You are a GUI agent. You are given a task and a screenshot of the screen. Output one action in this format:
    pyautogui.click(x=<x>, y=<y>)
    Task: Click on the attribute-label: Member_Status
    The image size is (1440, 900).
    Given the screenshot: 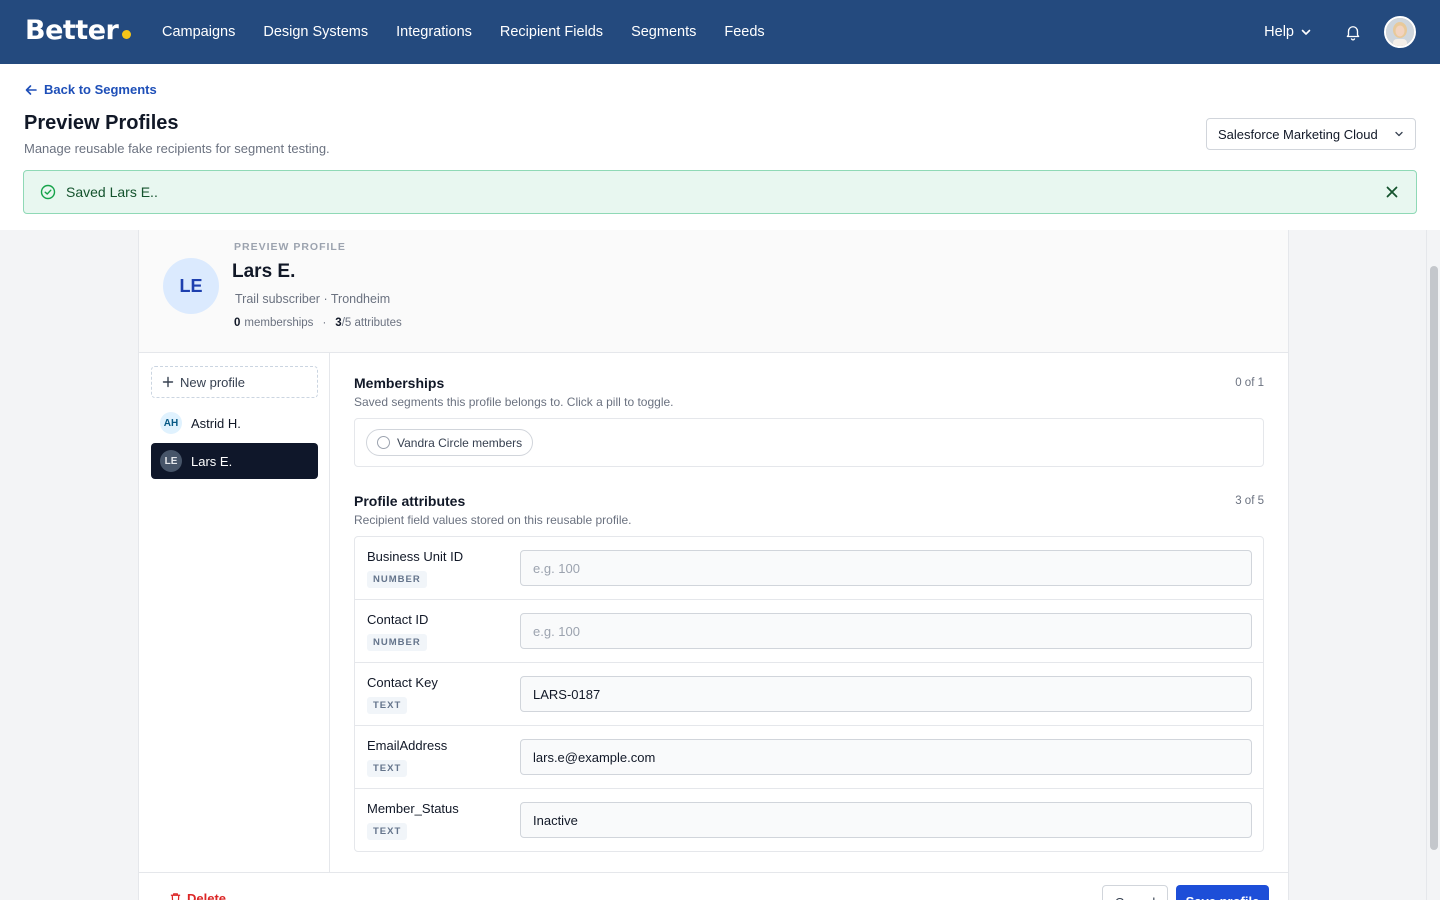 What is the action you would take?
    pyautogui.click(x=413, y=808)
    